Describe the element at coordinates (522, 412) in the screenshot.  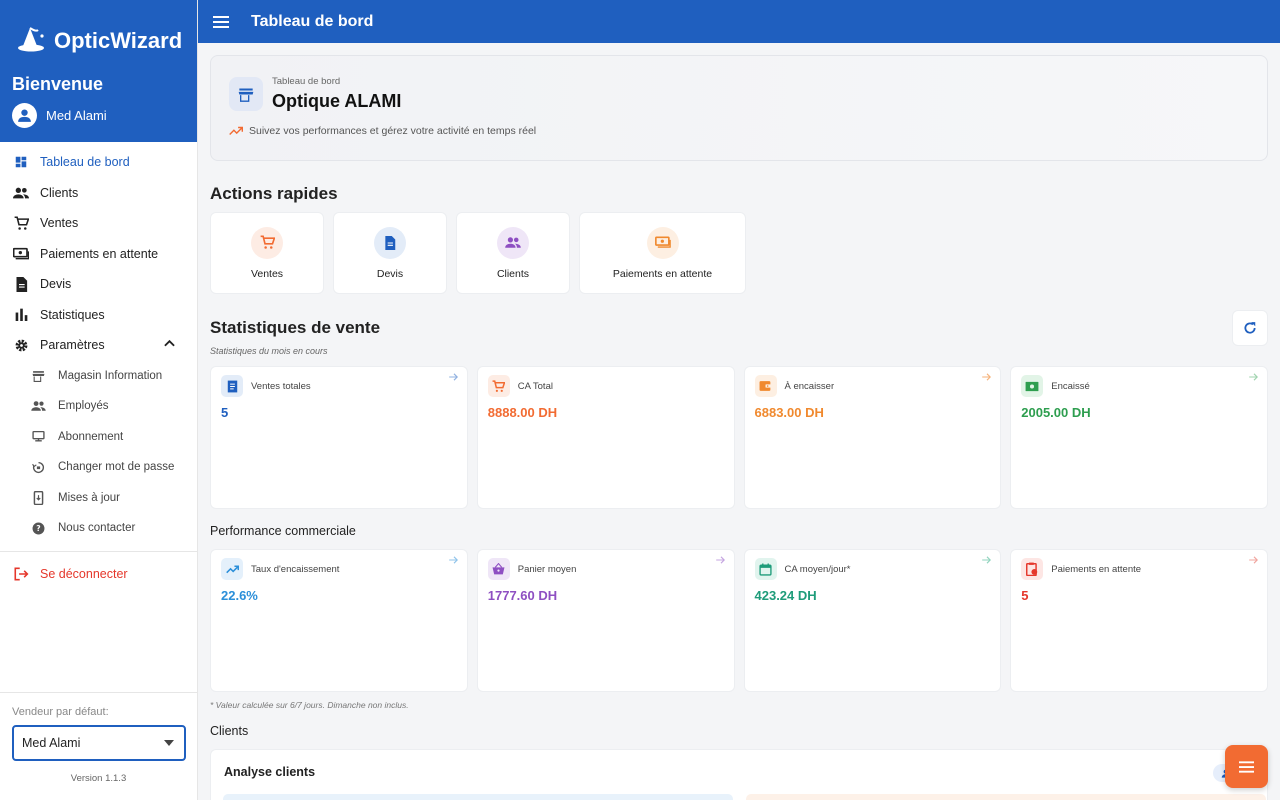
I see `stat-card-value: 8888.00 DH` at that location.